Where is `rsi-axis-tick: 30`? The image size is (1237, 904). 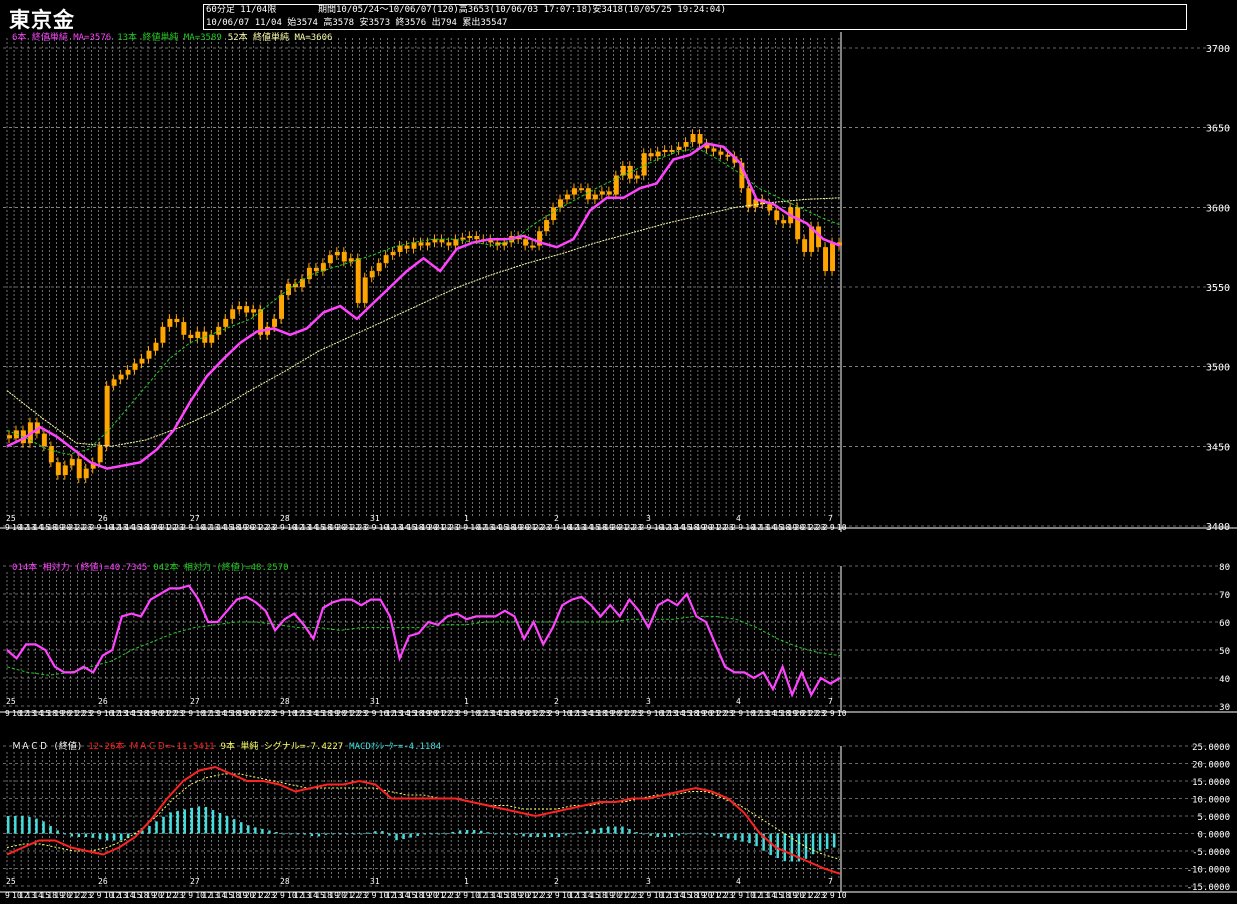
rsi-axis-tick: 30 is located at coordinates (1224, 708).